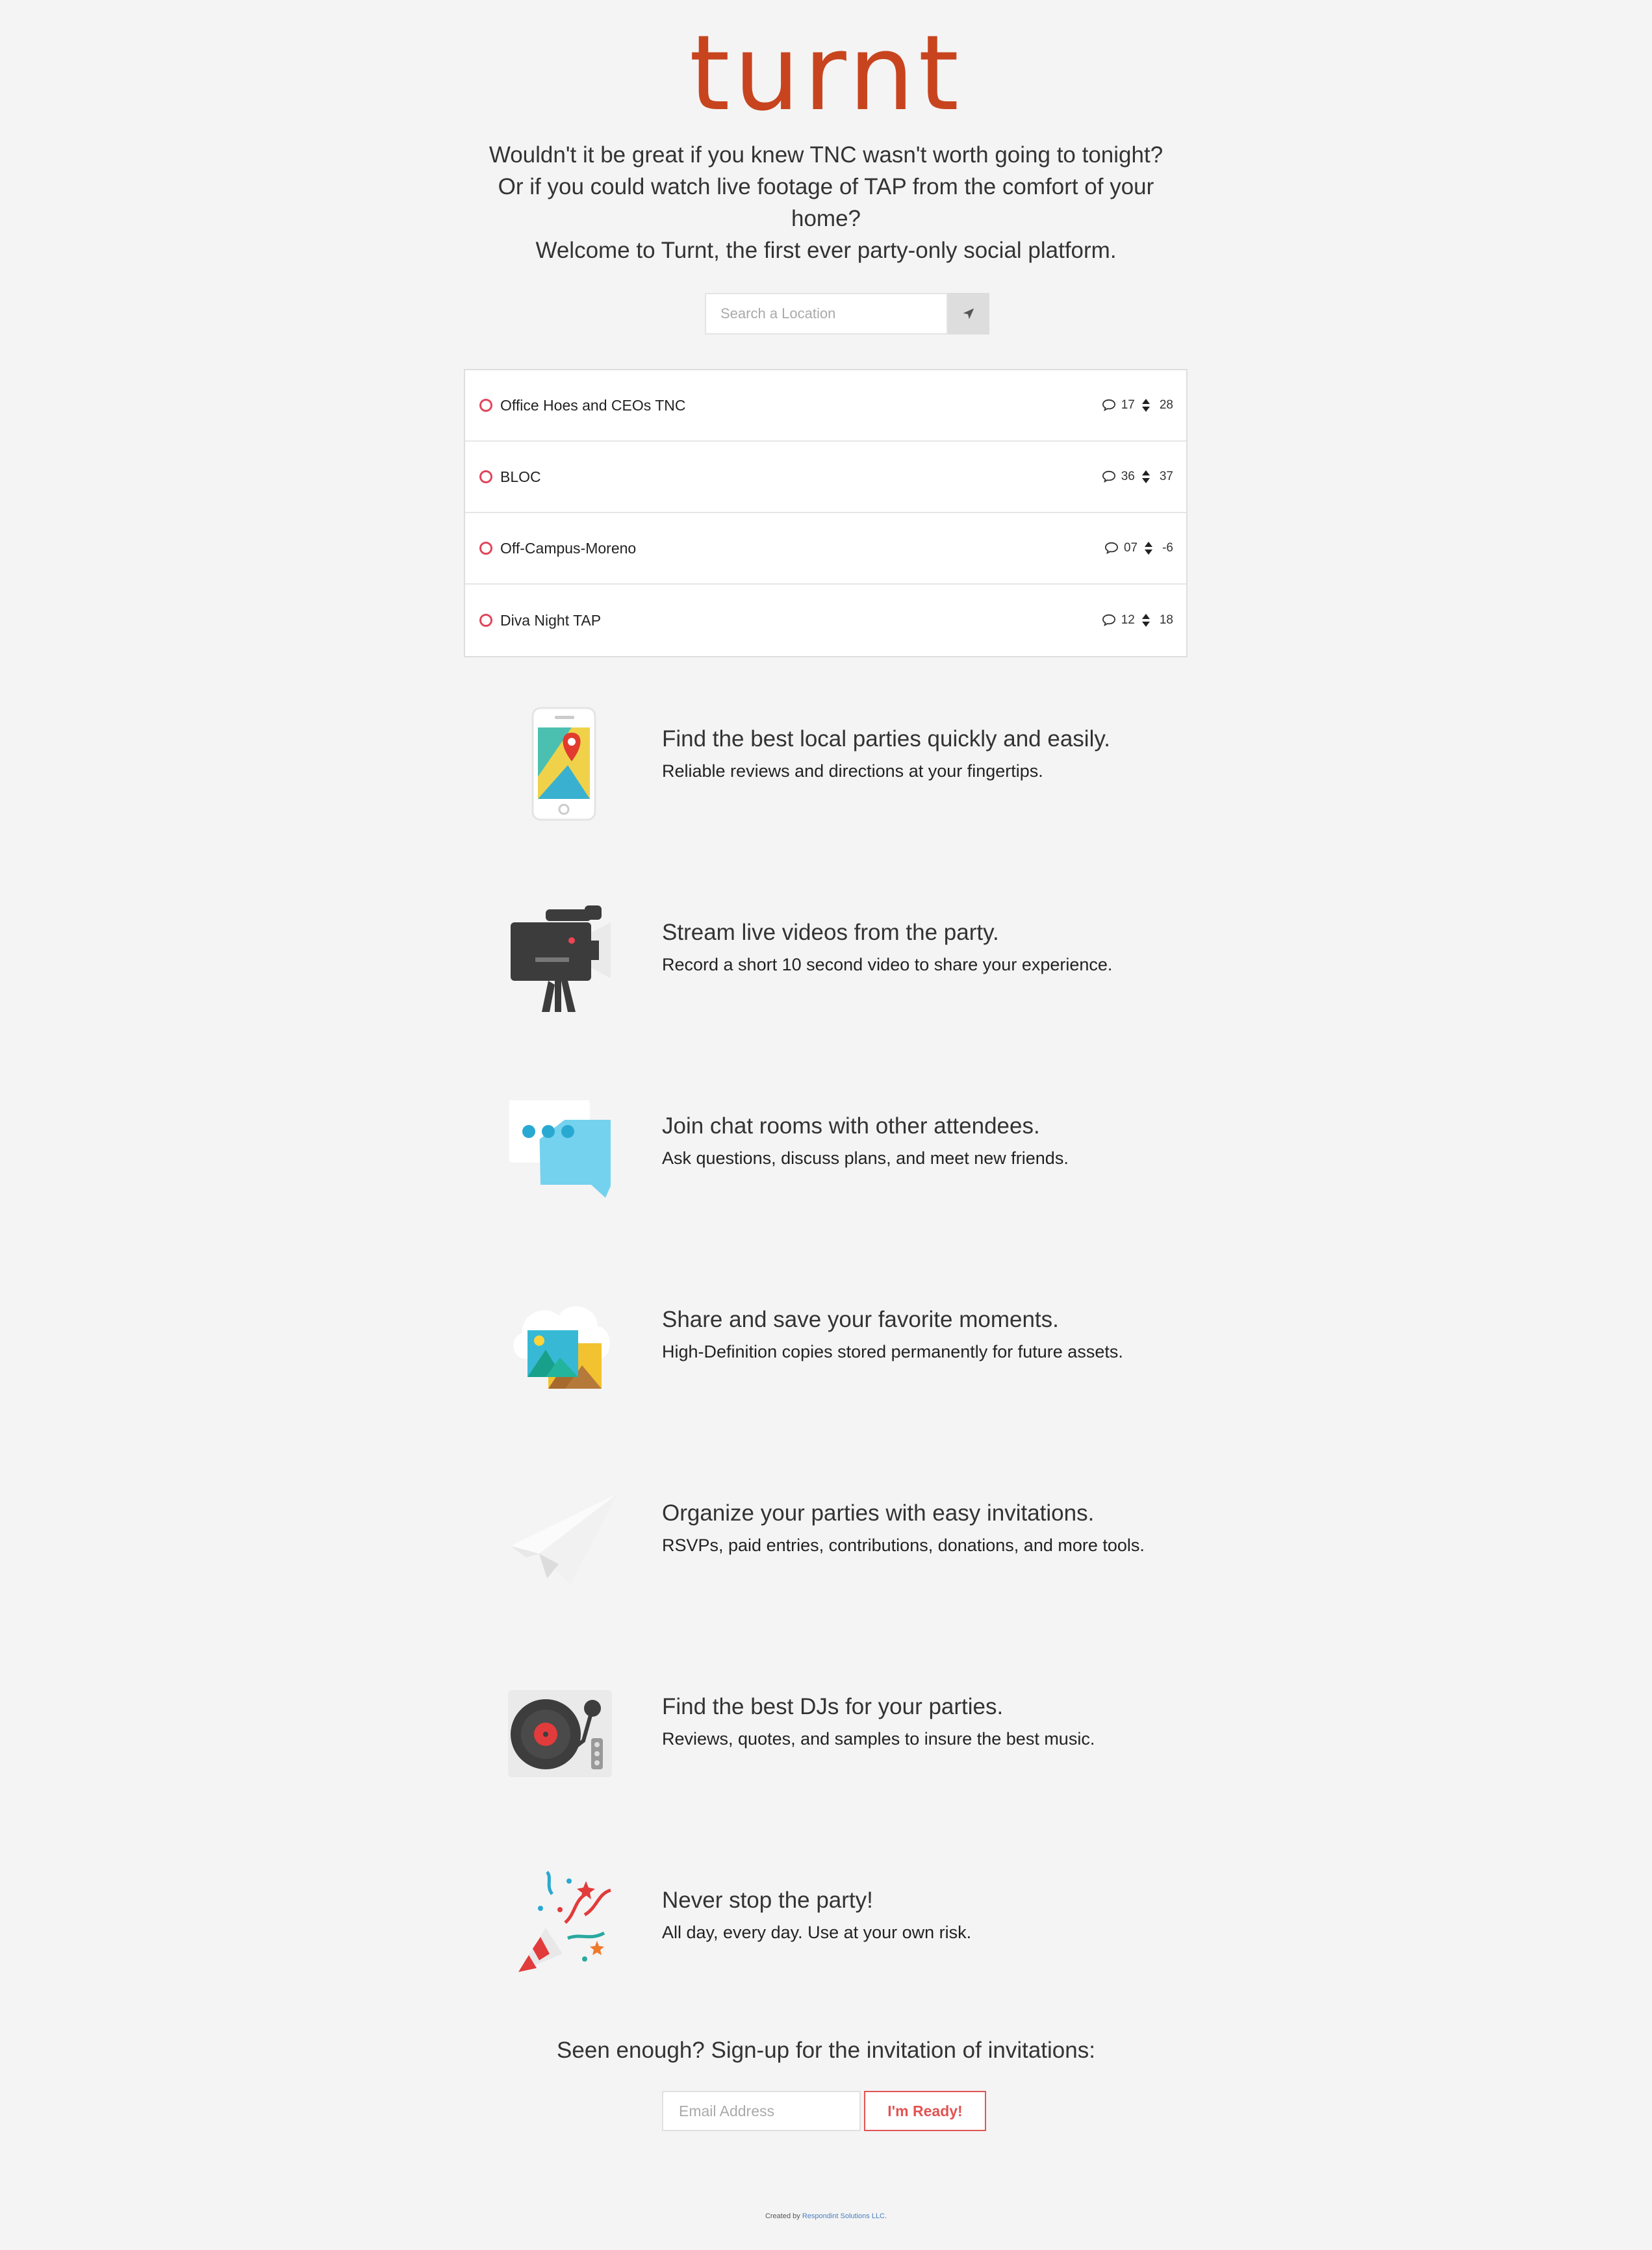  I want to click on footer-link: Respondint Solutions LLC., so click(845, 2216).